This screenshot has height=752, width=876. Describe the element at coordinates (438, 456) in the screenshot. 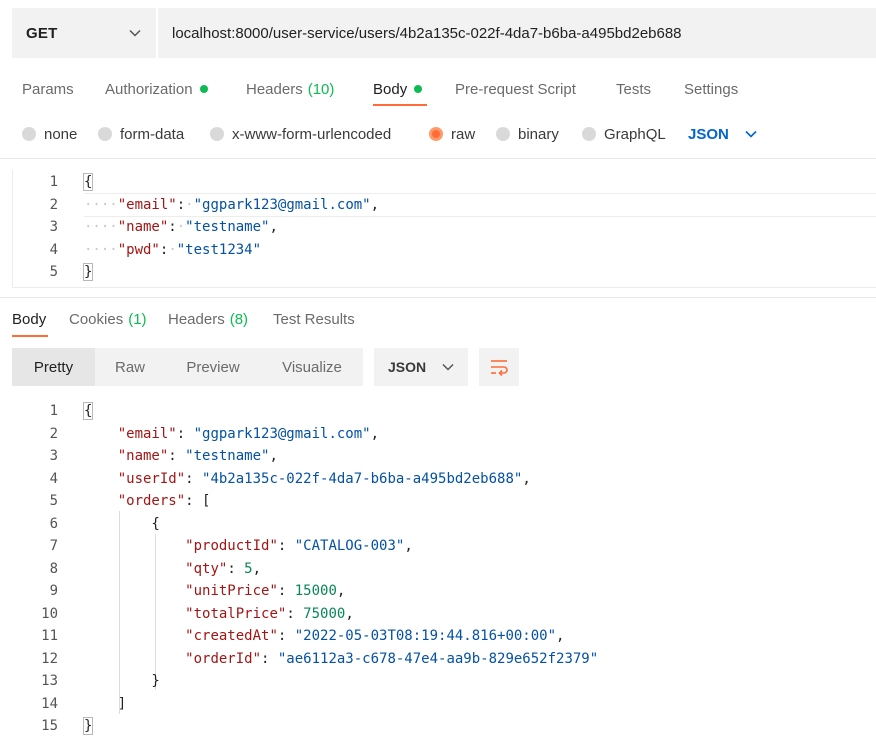

I see `code-line: 3 "name": "testname",` at that location.